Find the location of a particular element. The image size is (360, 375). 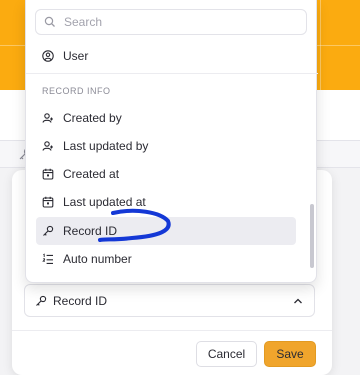

menu-item-user: User is located at coordinates (166, 56).